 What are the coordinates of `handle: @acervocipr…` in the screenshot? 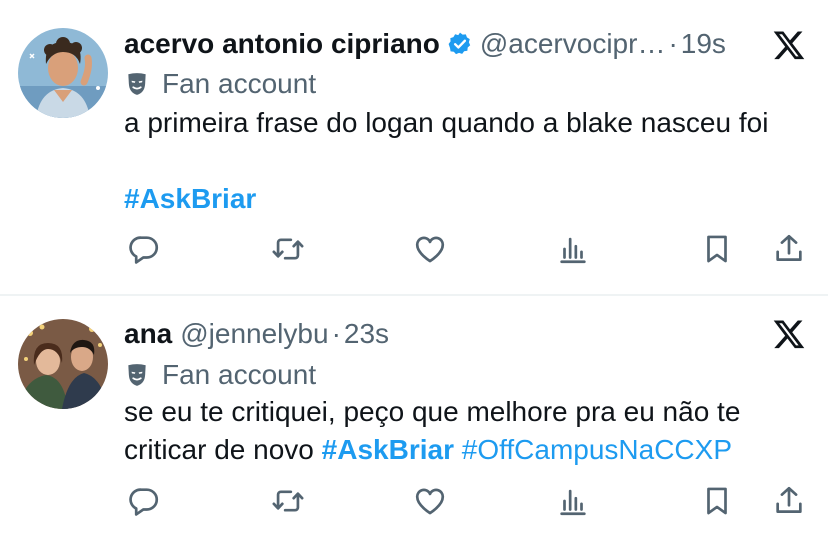 It's located at (573, 44).